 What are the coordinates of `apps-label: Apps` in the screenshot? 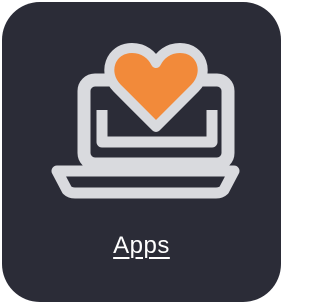 It's located at (141, 246).